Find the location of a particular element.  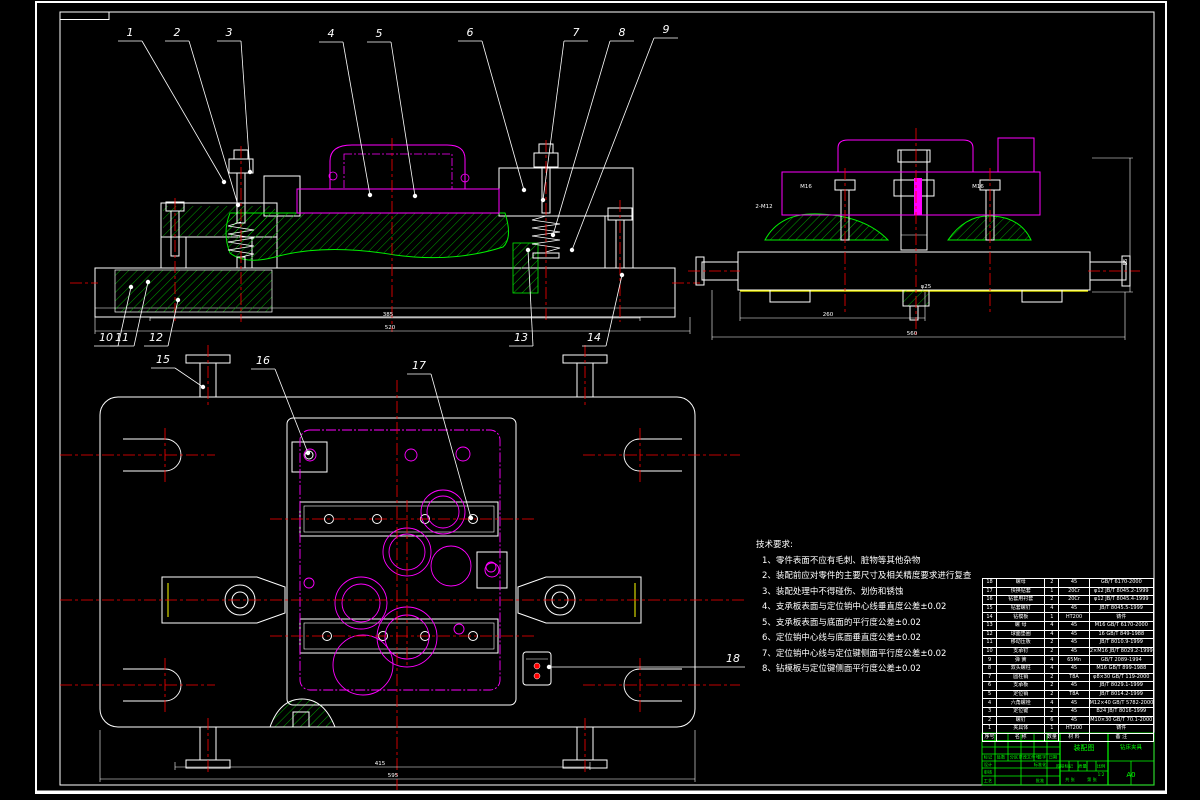

tb-label-standard: 标准化 is located at coordinates (1040, 764).